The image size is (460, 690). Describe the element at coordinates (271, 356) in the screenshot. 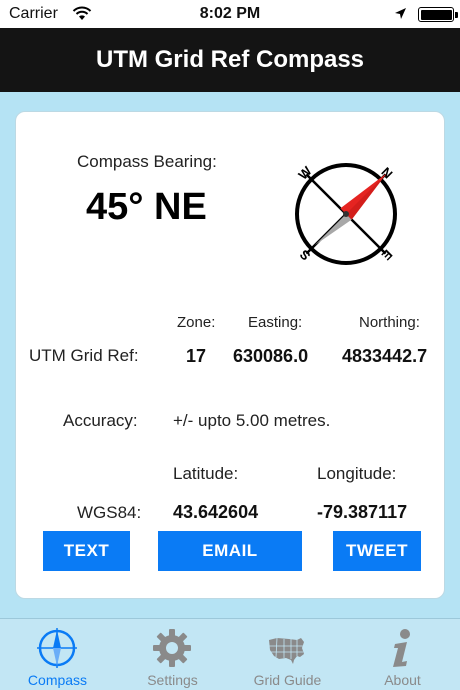

I see `utm-easting-value: 630086.0` at that location.